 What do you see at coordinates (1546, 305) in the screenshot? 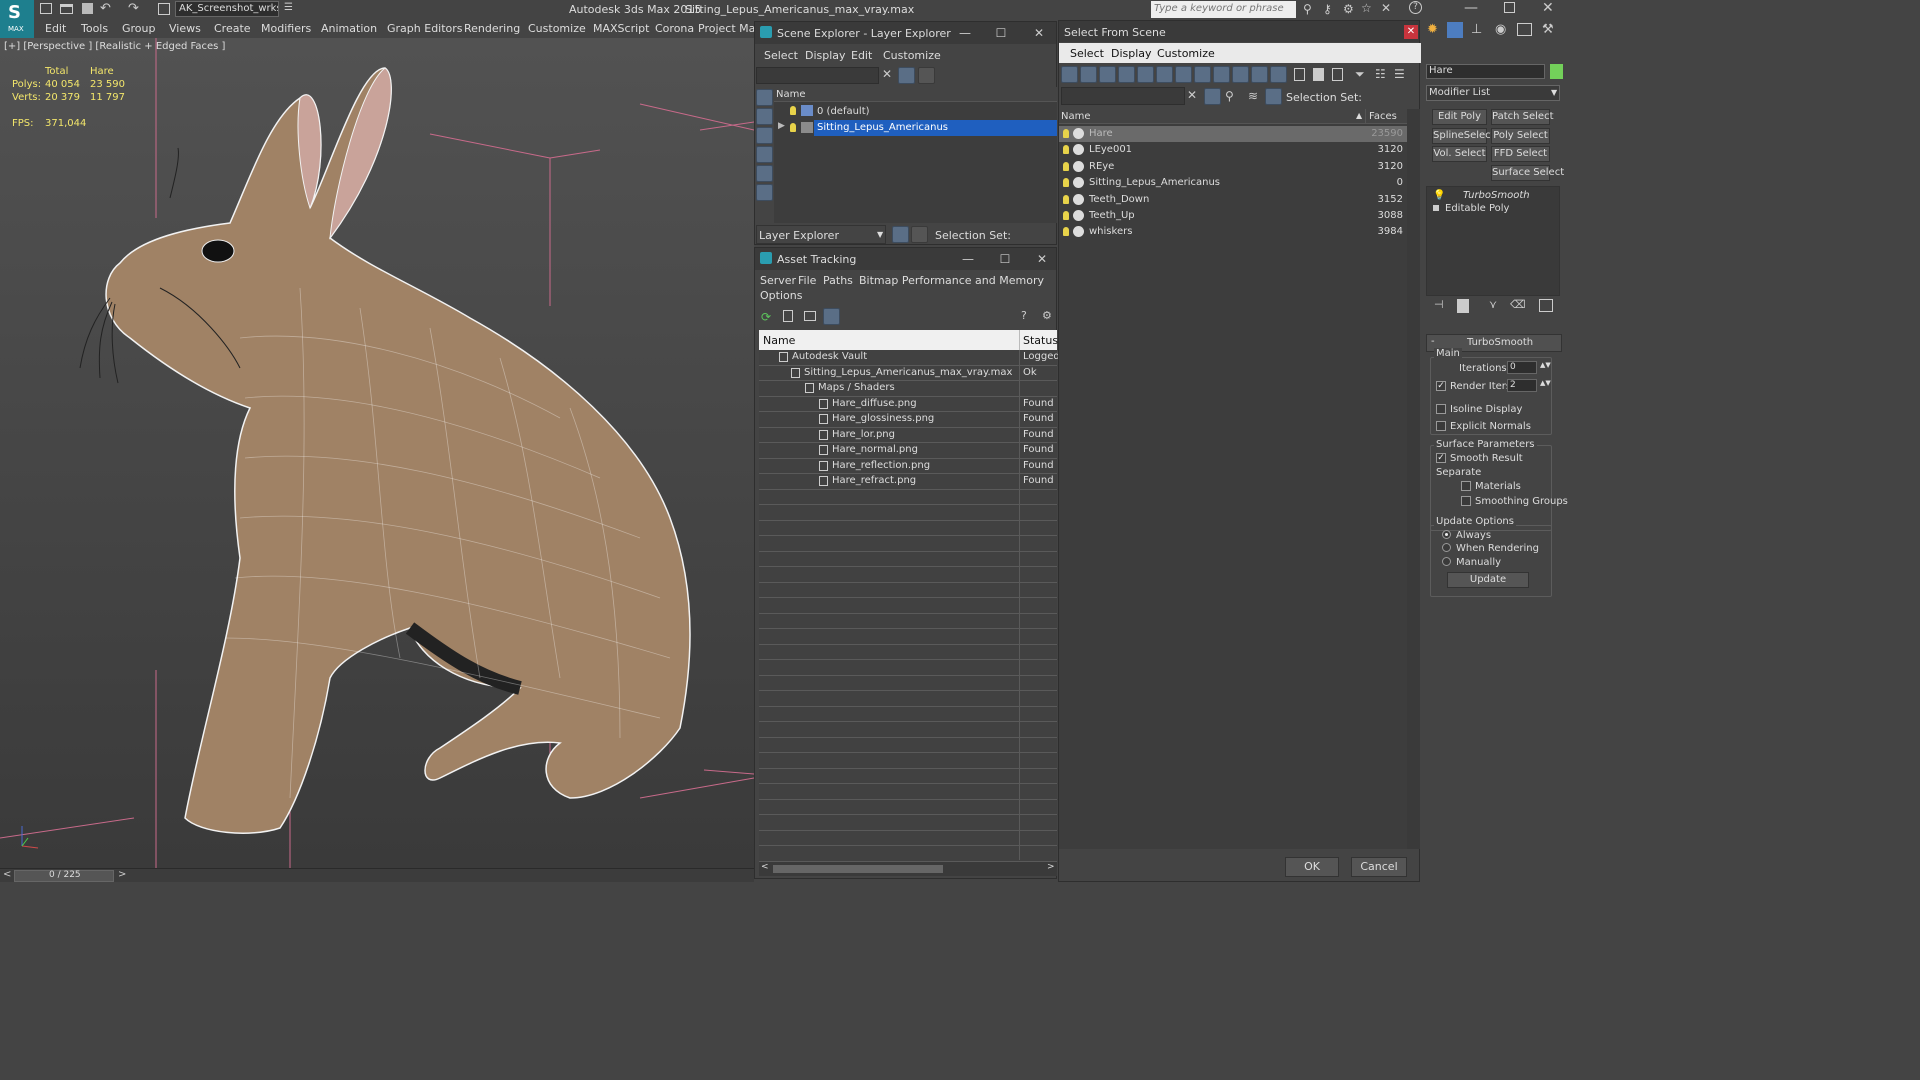
I see `configure-sets-icon` at bounding box center [1546, 305].